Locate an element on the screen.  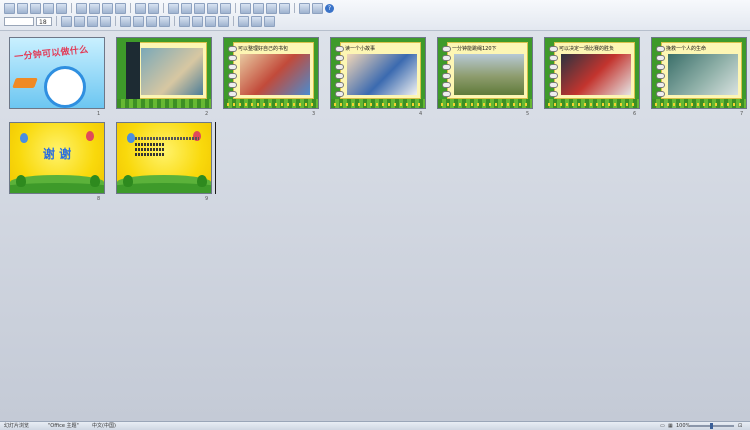
slide-thumbnail-1: 一分钟可以做什么 is located at coordinates (57, 73).